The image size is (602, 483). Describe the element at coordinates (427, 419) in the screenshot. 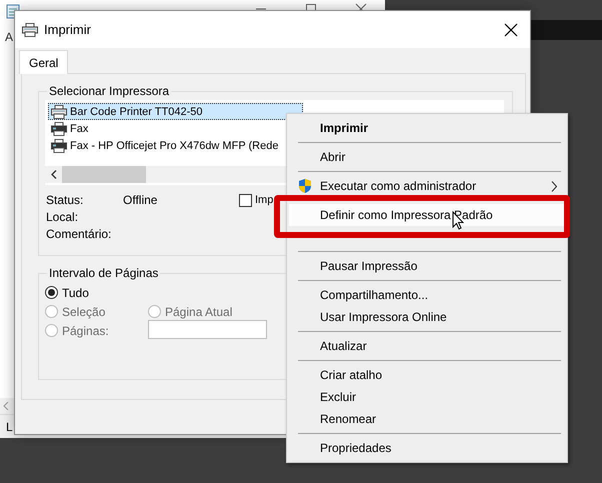

I see `menu-item: Renomear` at that location.